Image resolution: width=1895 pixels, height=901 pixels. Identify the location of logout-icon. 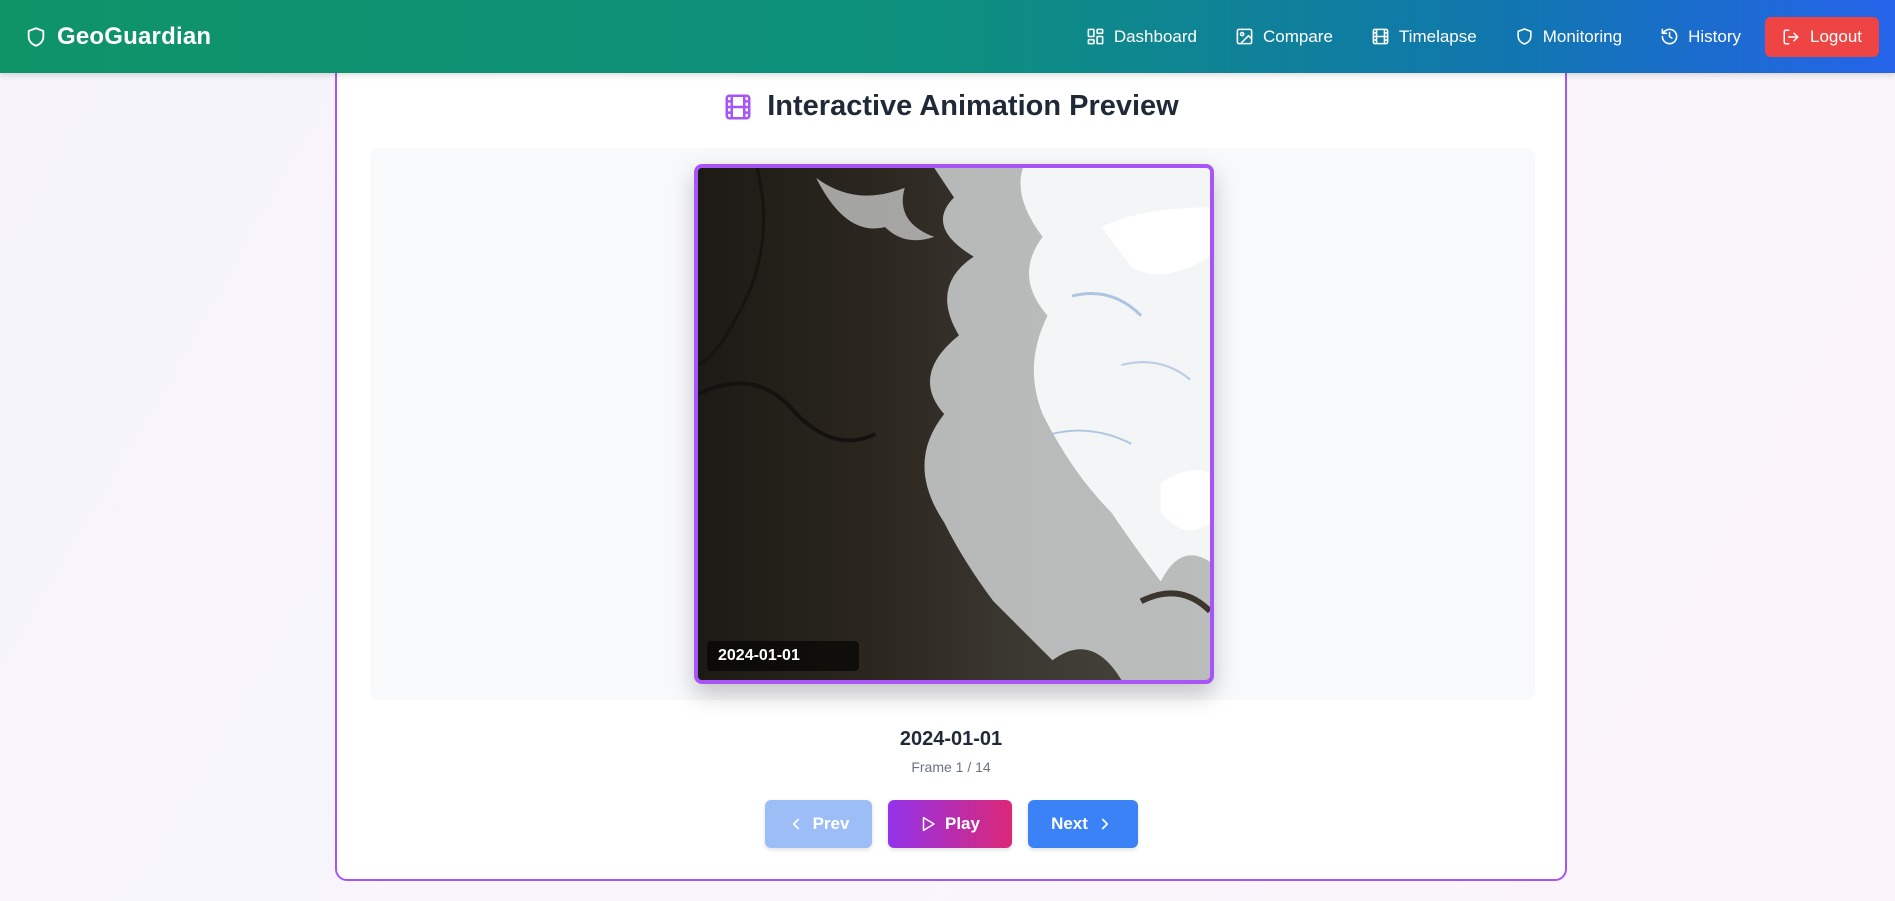
(1791, 37).